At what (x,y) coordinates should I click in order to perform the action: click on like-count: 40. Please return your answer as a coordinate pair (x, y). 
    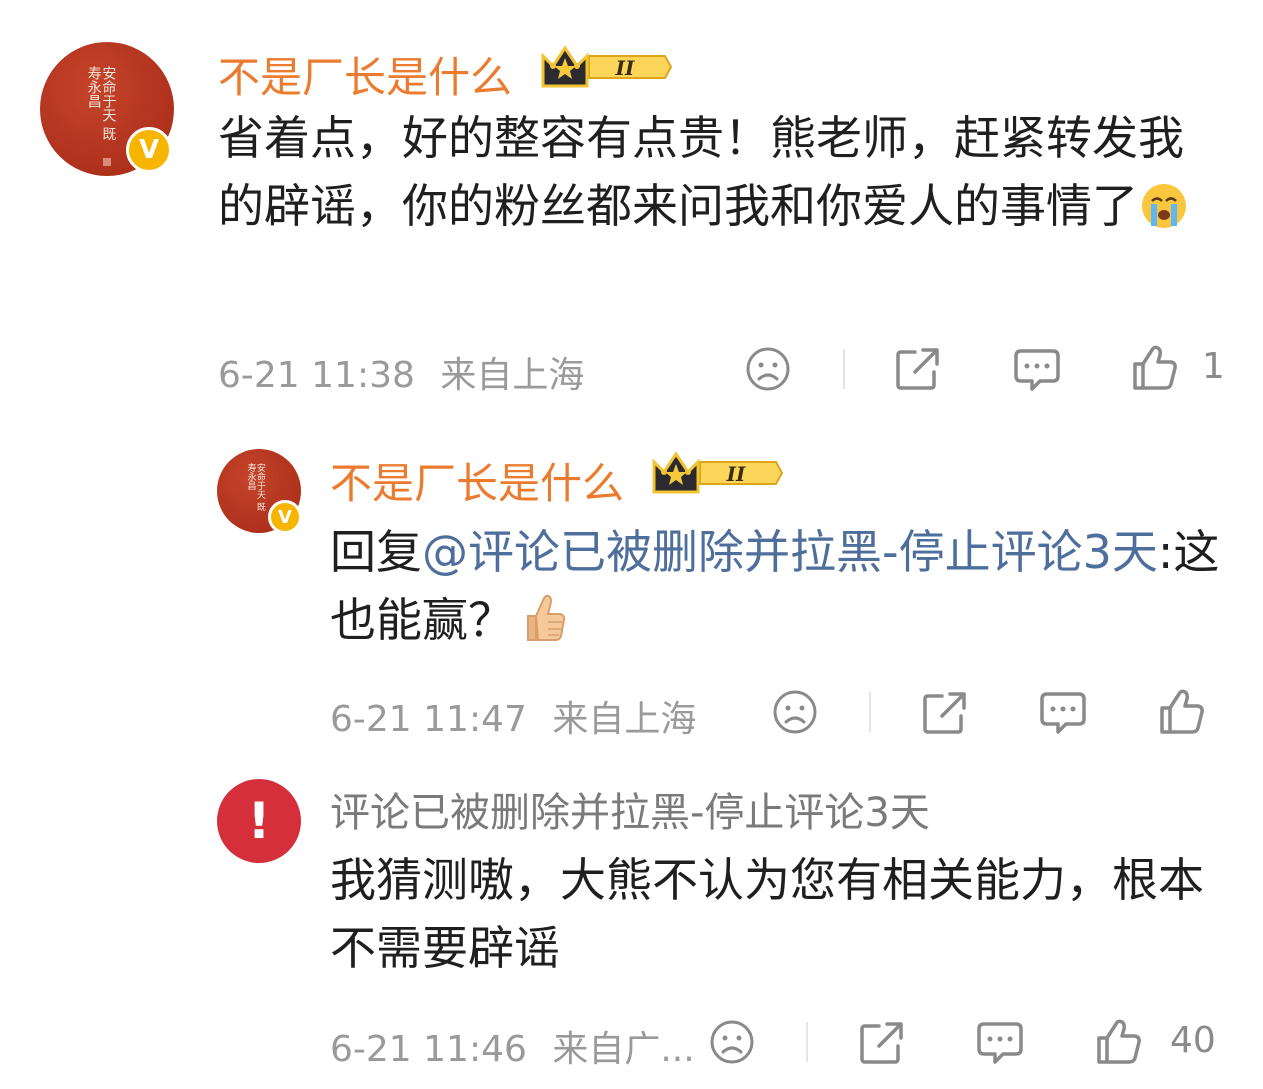
    Looking at the image, I should click on (1193, 1040).